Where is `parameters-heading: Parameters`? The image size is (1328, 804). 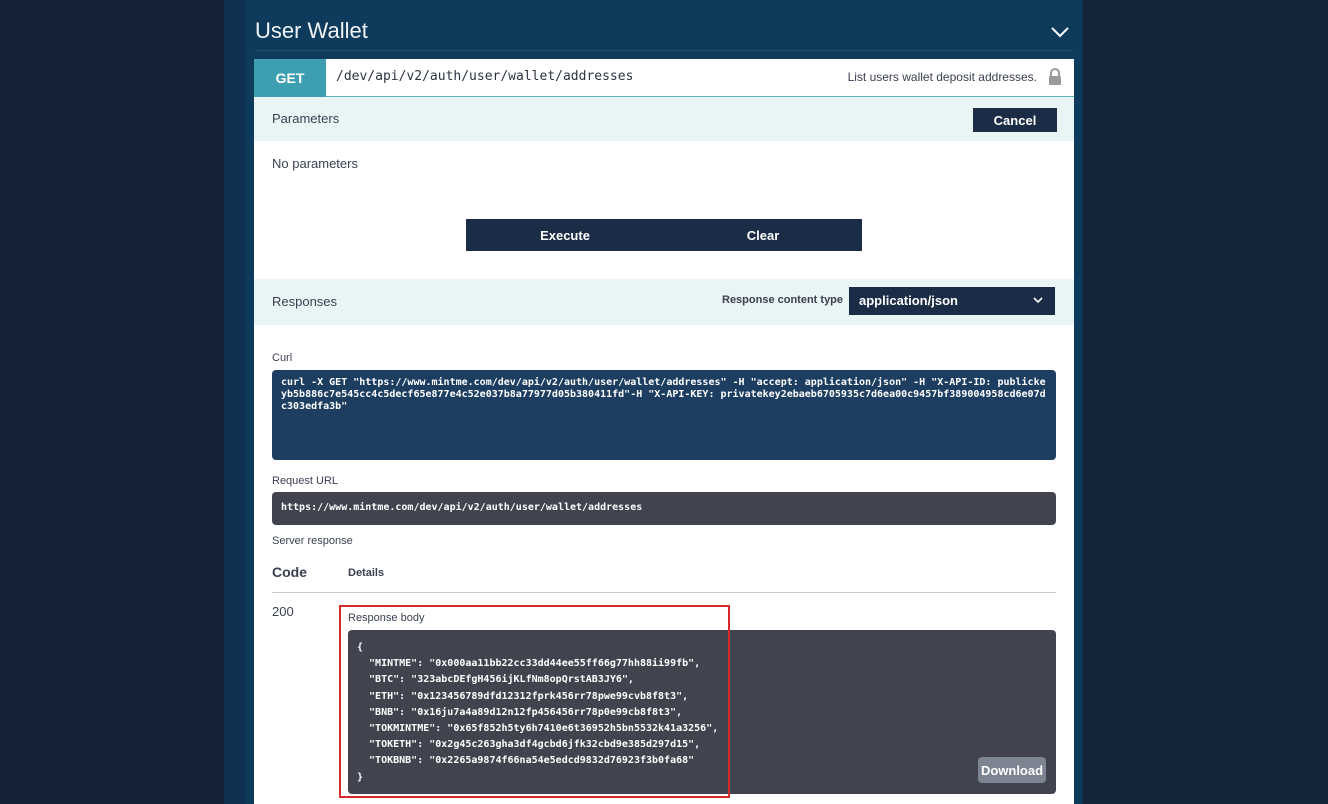 parameters-heading: Parameters is located at coordinates (306, 118).